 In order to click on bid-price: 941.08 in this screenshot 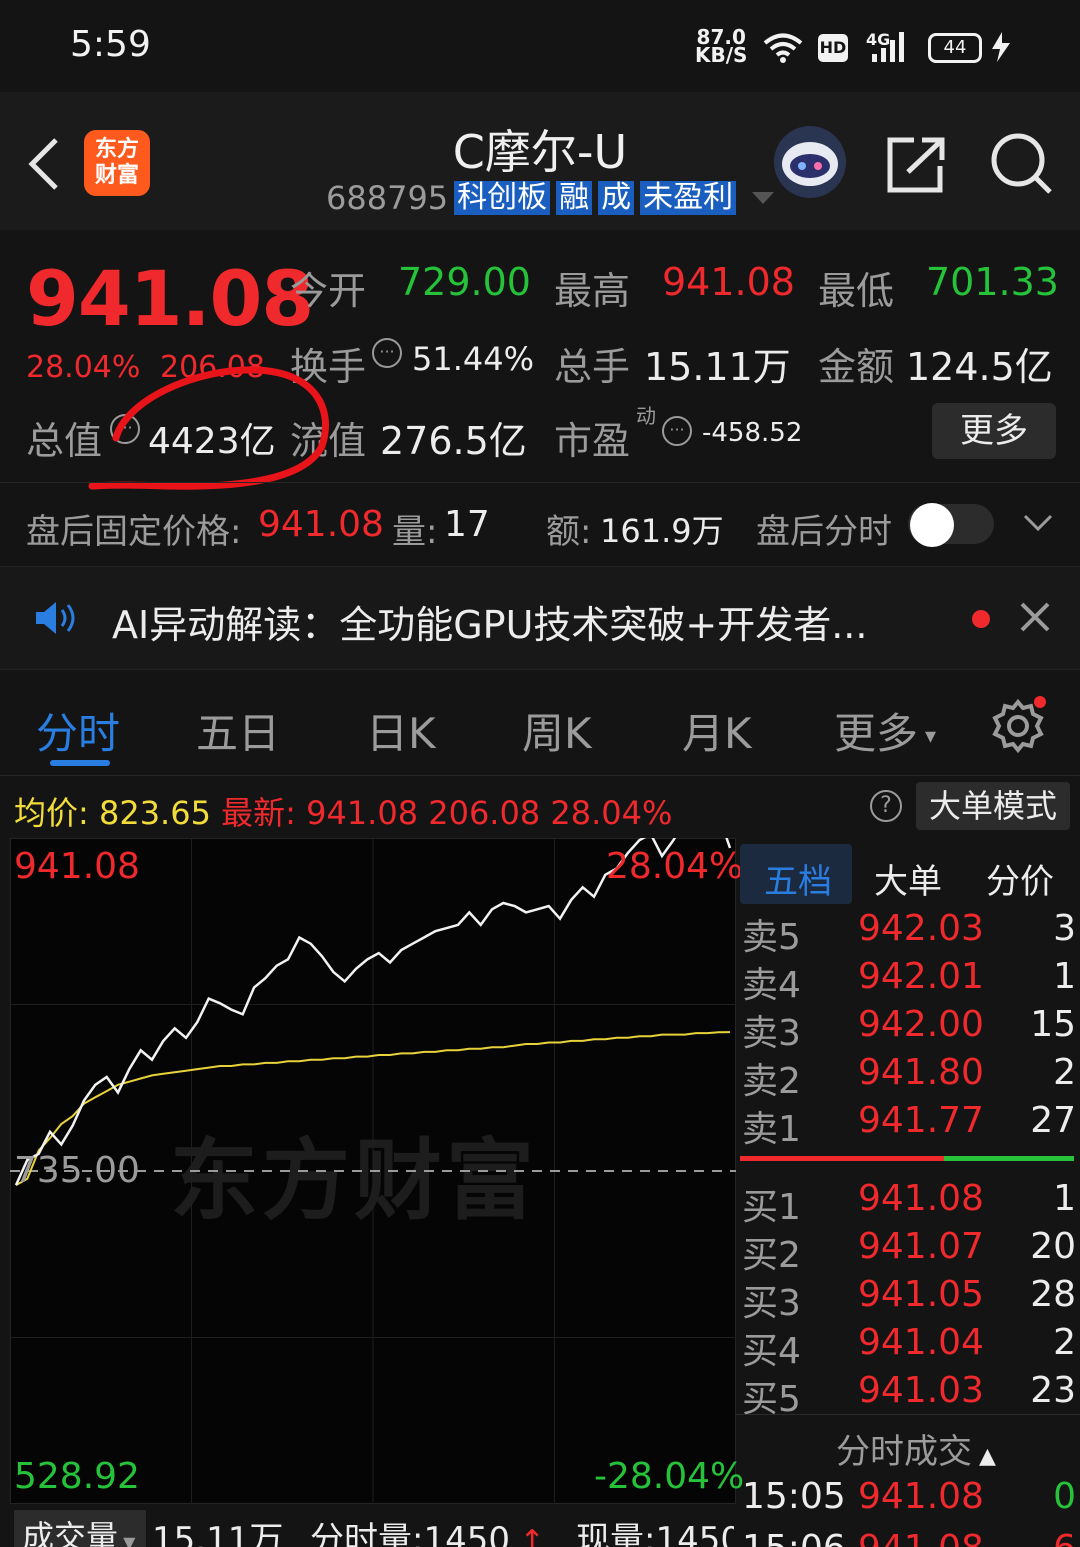, I will do `click(921, 1198)`.